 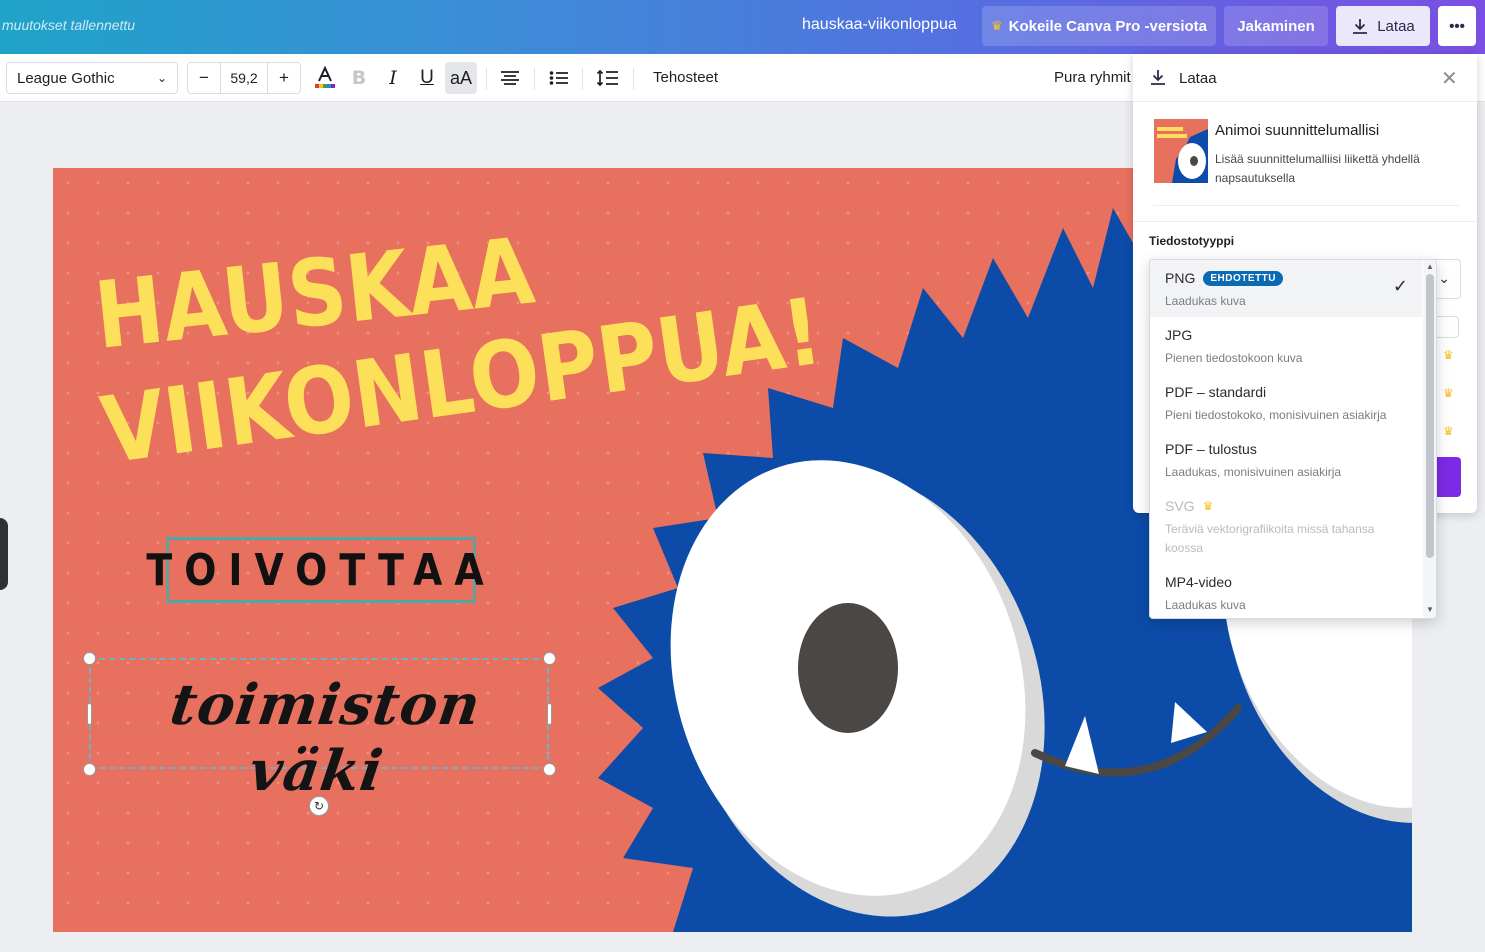 What do you see at coordinates (1305, 78) in the screenshot?
I see `download-panel-header: Lataa ✕` at bounding box center [1305, 78].